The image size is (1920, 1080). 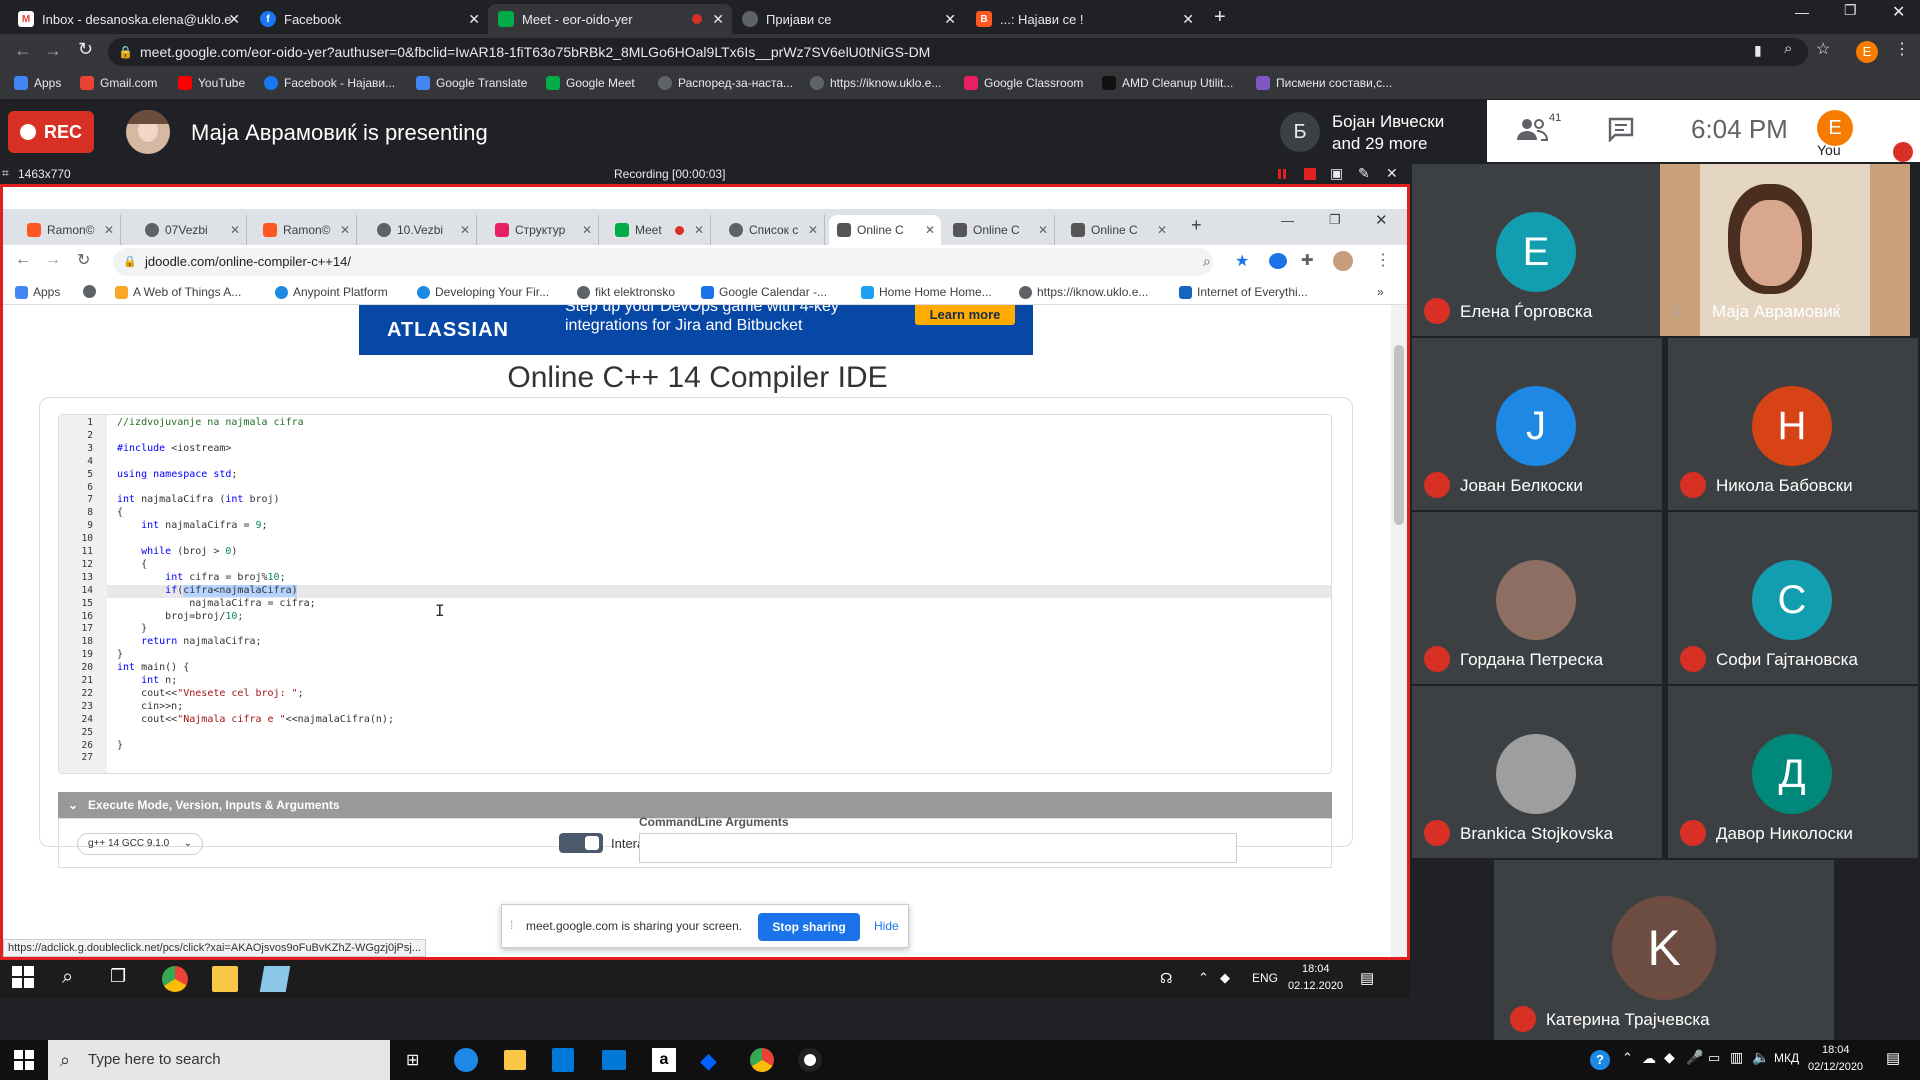 I want to click on inner-tab: Online C ✕, so click(x=1000, y=230).